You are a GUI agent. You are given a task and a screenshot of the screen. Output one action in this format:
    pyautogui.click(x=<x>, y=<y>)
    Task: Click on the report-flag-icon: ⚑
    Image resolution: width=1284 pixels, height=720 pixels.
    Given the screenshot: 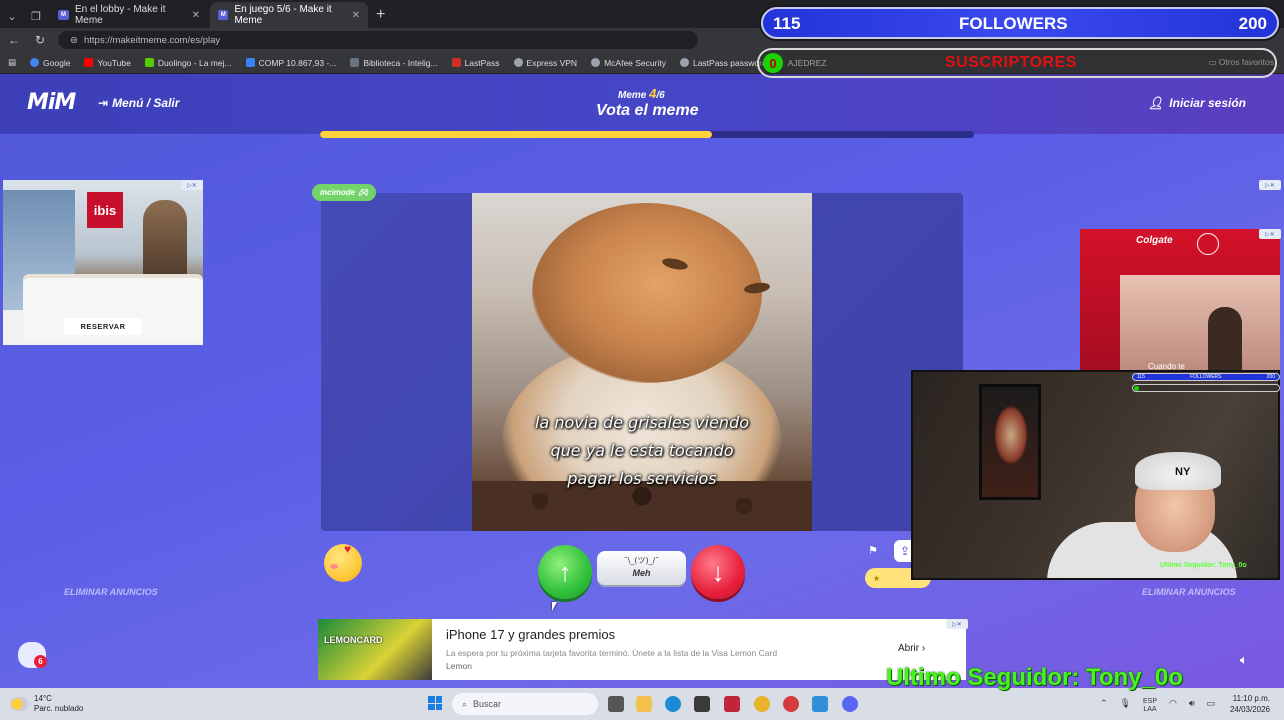 What is the action you would take?
    pyautogui.click(x=873, y=550)
    